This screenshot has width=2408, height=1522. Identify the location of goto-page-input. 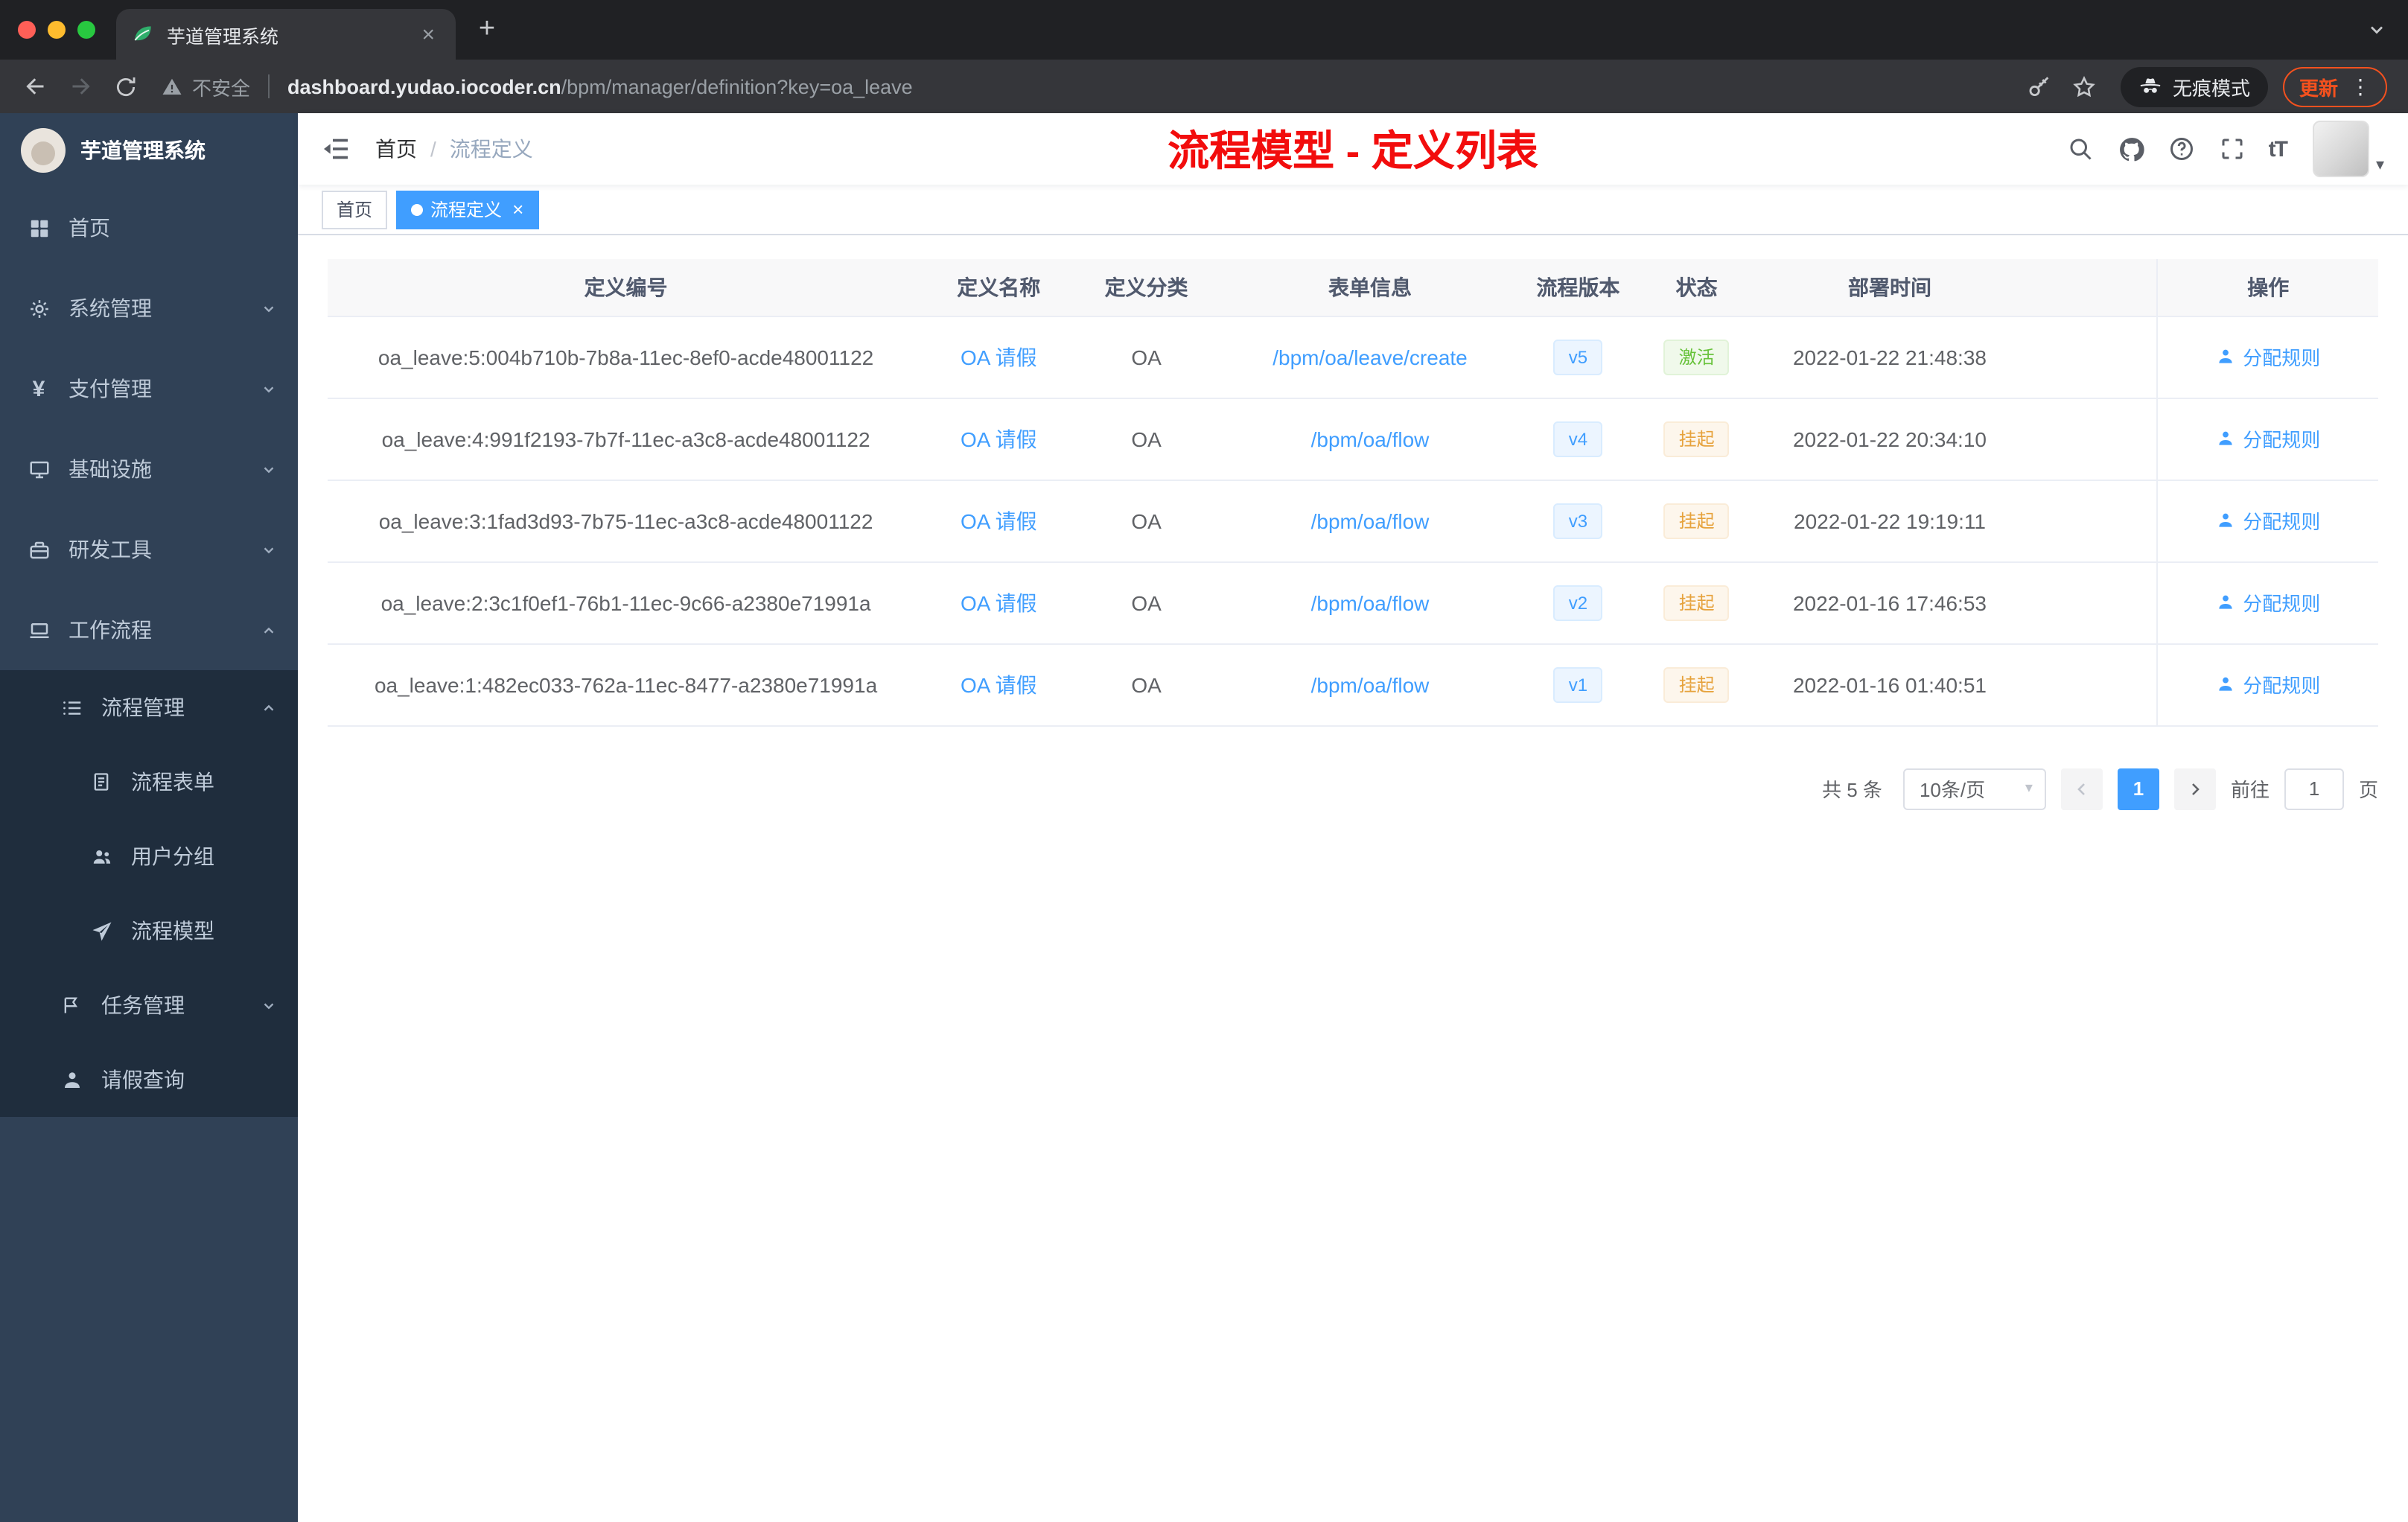
(2314, 788).